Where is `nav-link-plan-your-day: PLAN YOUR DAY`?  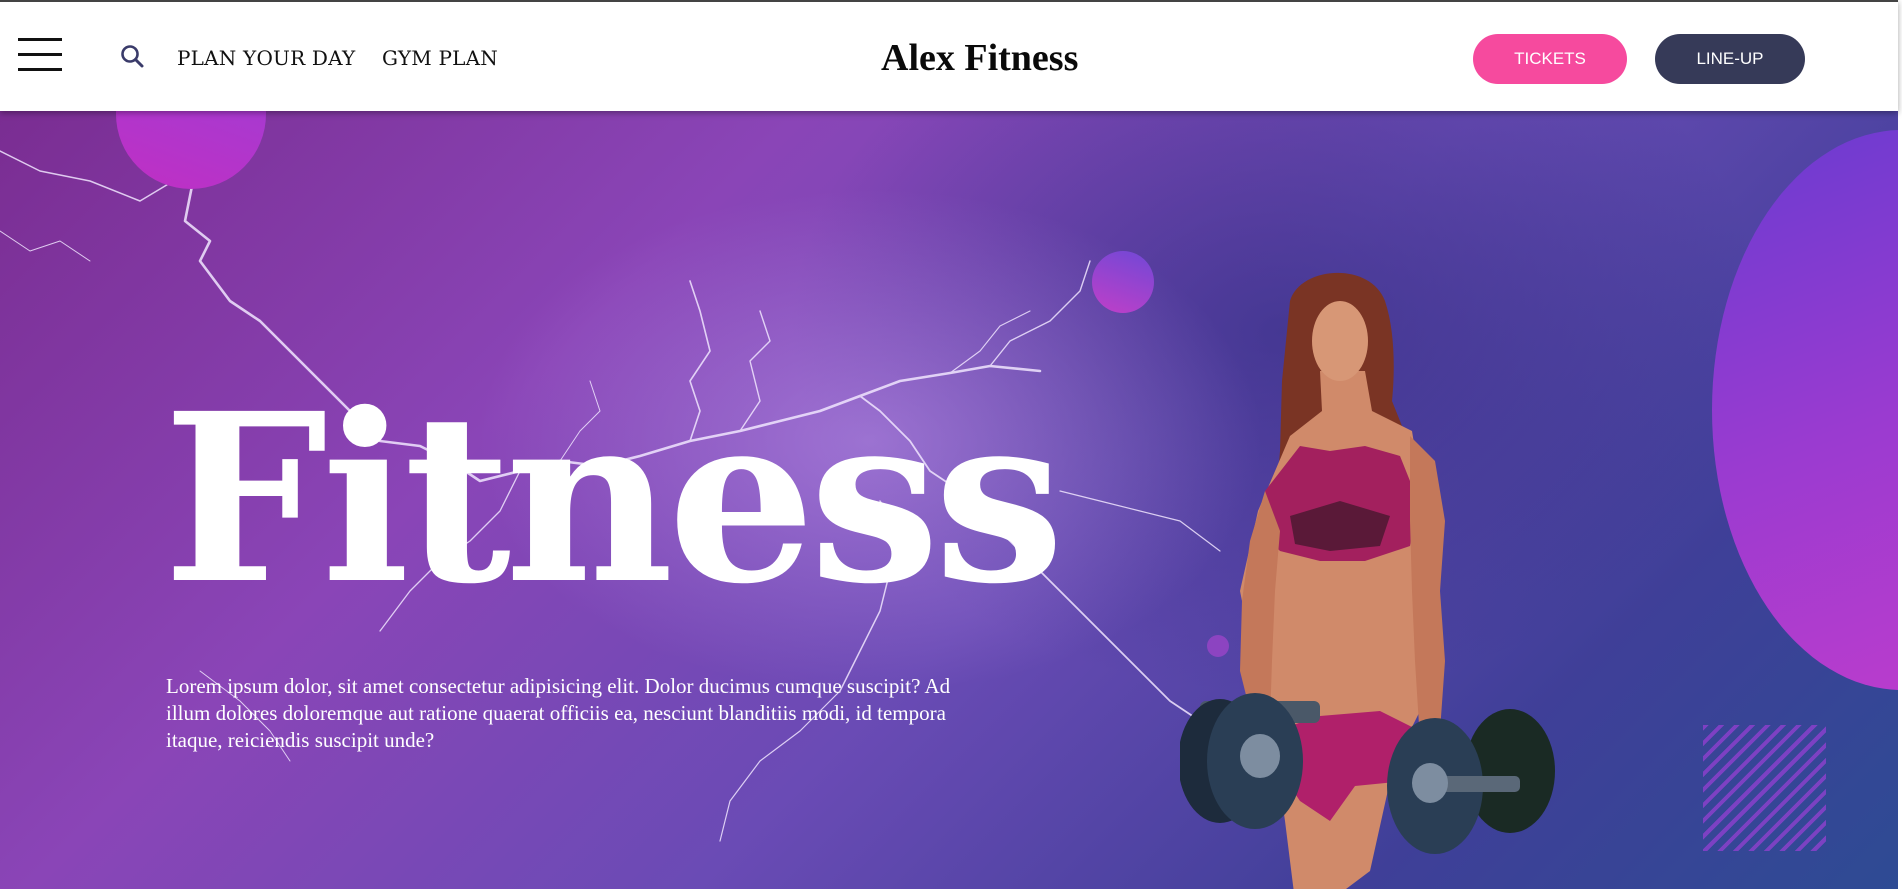
nav-link-plan-your-day: PLAN YOUR DAY is located at coordinates (266, 58).